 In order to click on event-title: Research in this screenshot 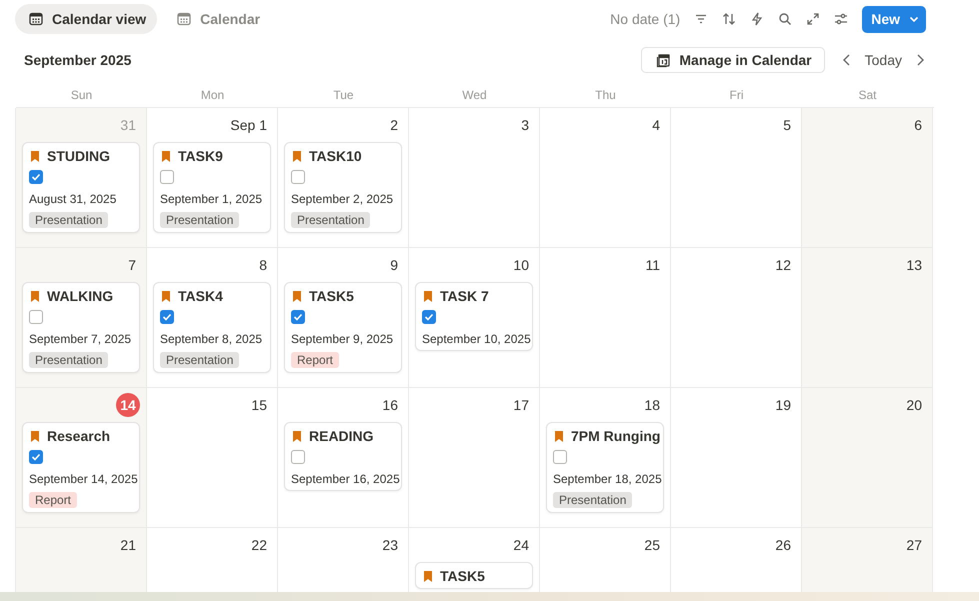, I will do `click(78, 436)`.